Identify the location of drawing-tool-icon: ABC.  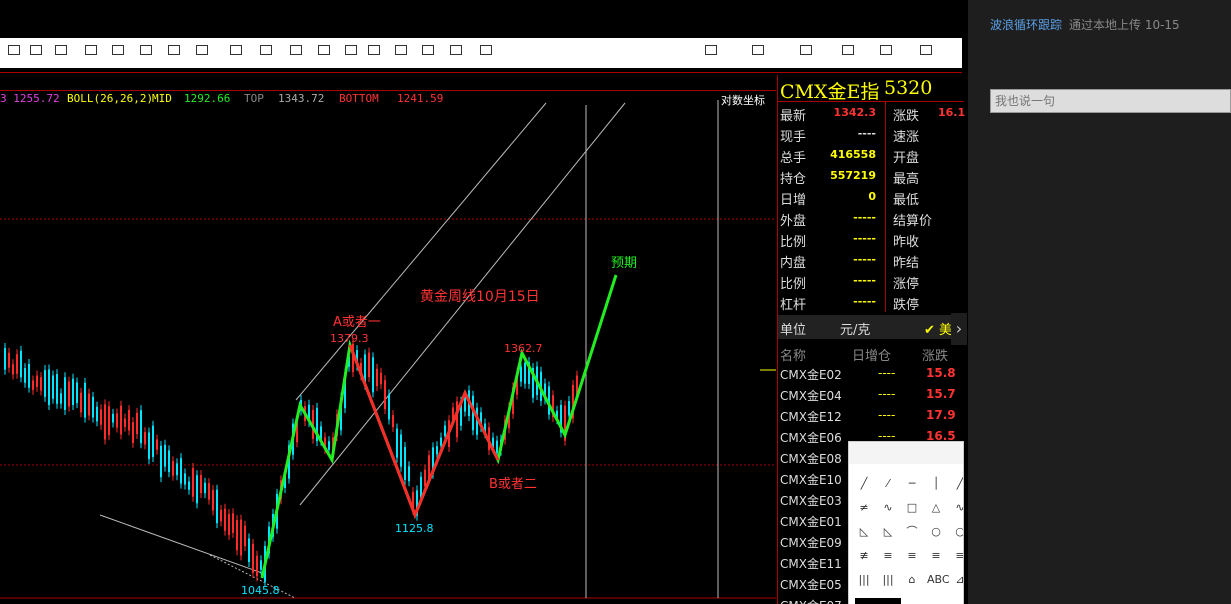
(938, 580).